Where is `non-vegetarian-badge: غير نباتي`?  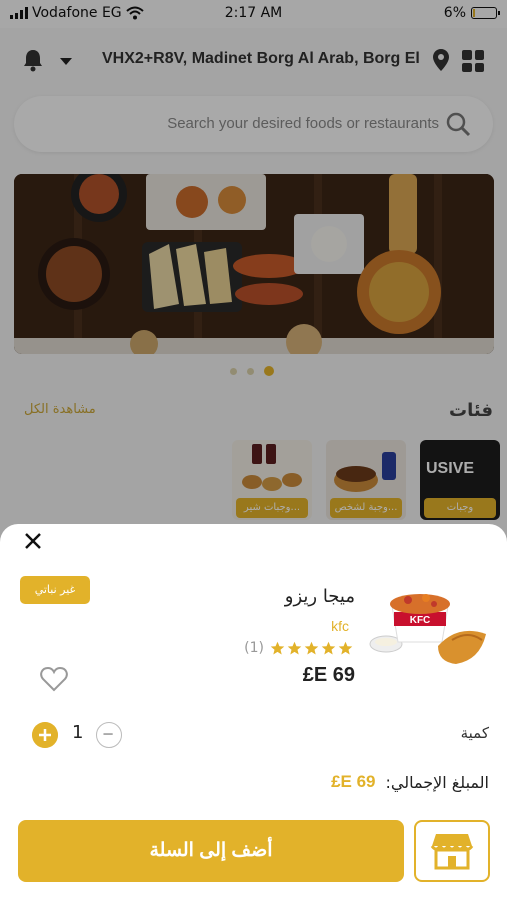 non-vegetarian-badge: غير نباتي is located at coordinates (55, 590).